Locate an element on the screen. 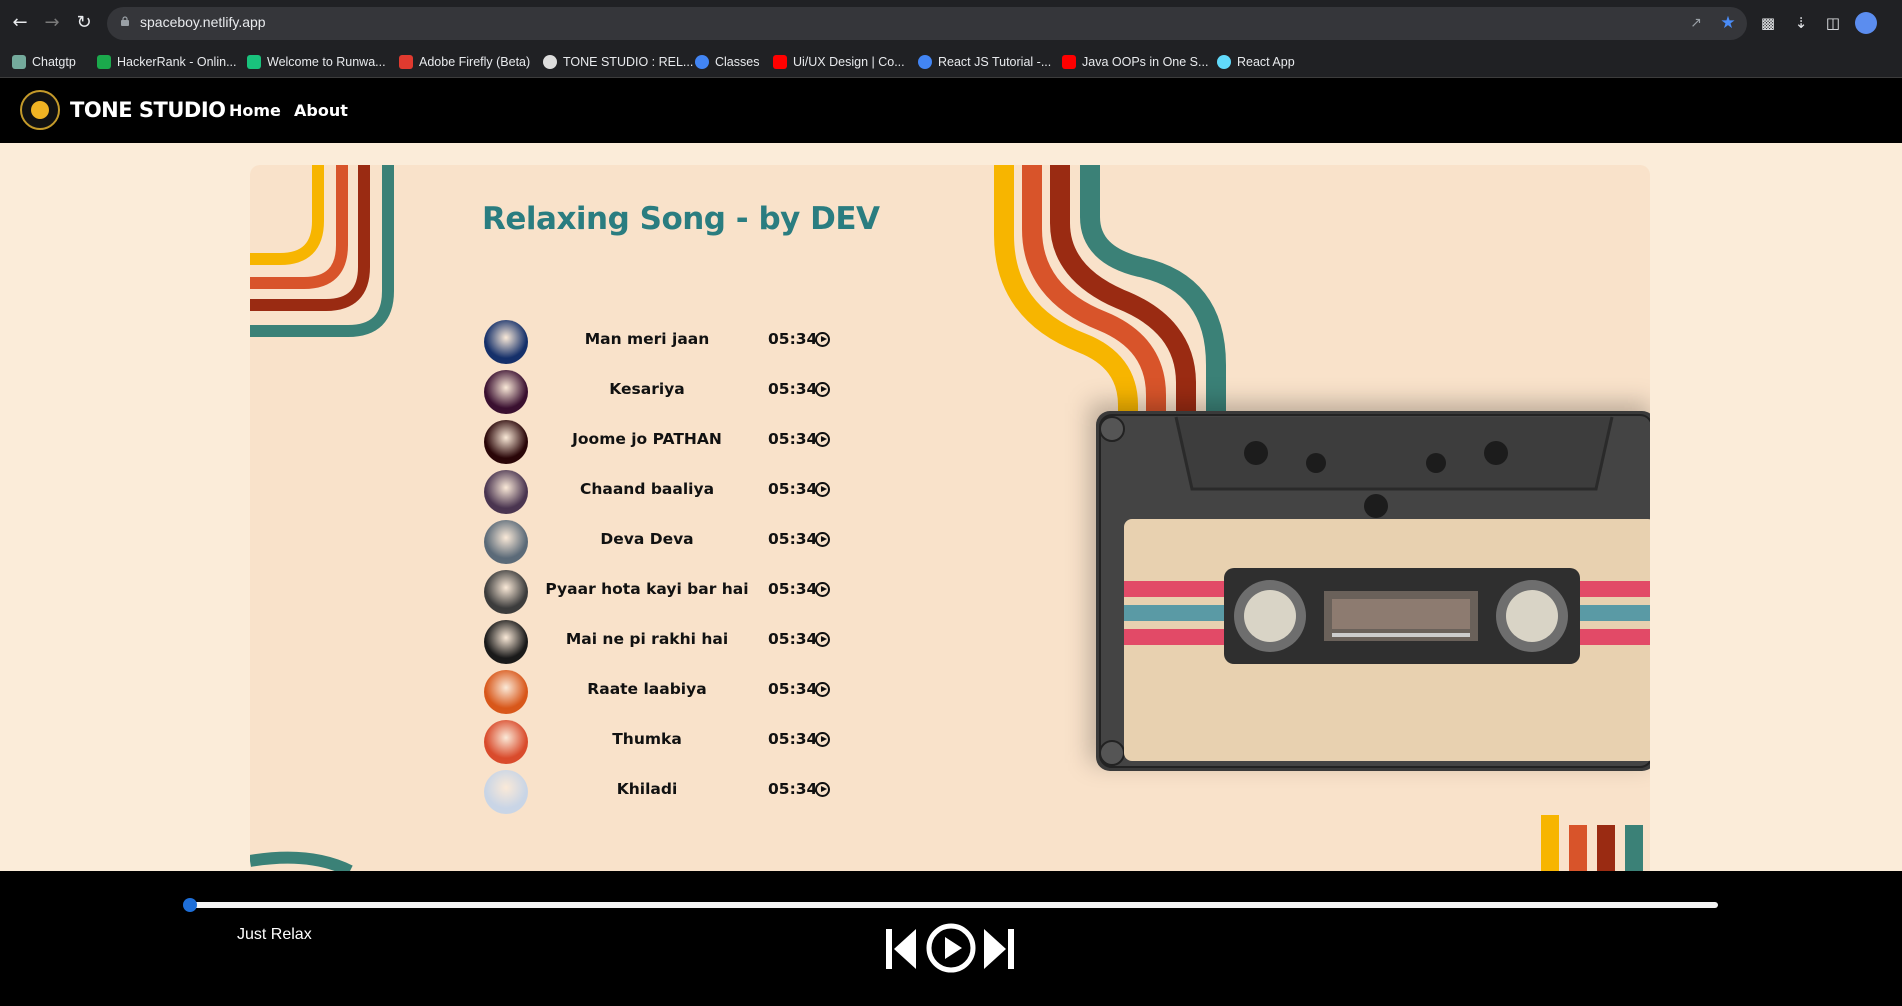 This screenshot has width=1902, height=1006. runway-icon is located at coordinates (254, 62).